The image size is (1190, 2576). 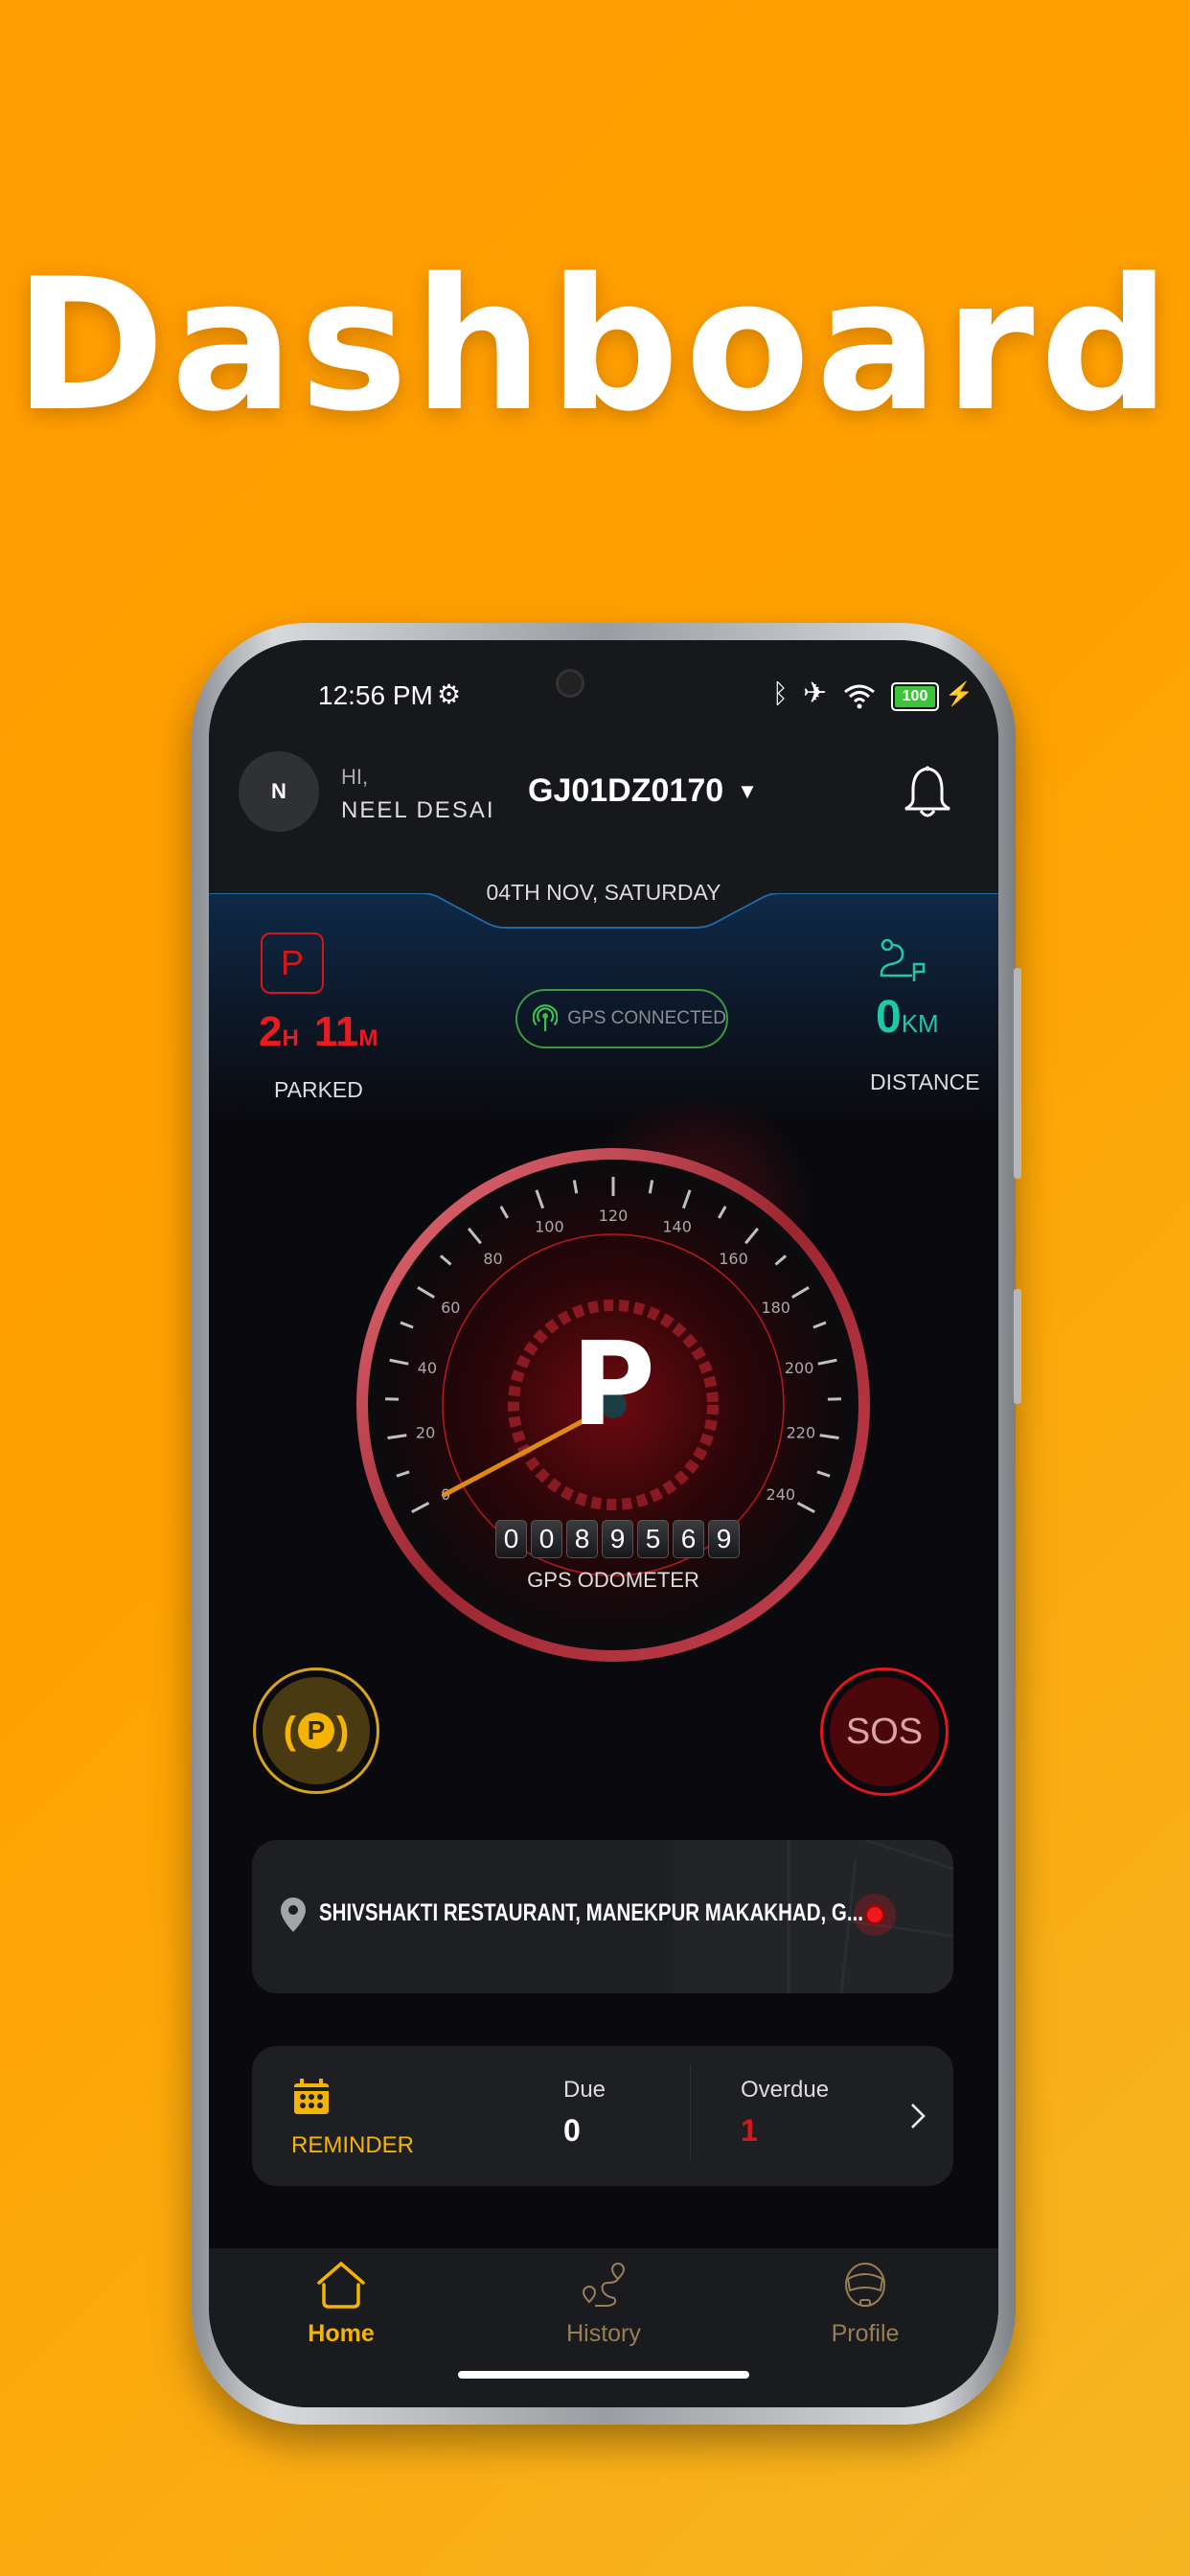 I want to click on odometer-digit: 5, so click(x=653, y=1539).